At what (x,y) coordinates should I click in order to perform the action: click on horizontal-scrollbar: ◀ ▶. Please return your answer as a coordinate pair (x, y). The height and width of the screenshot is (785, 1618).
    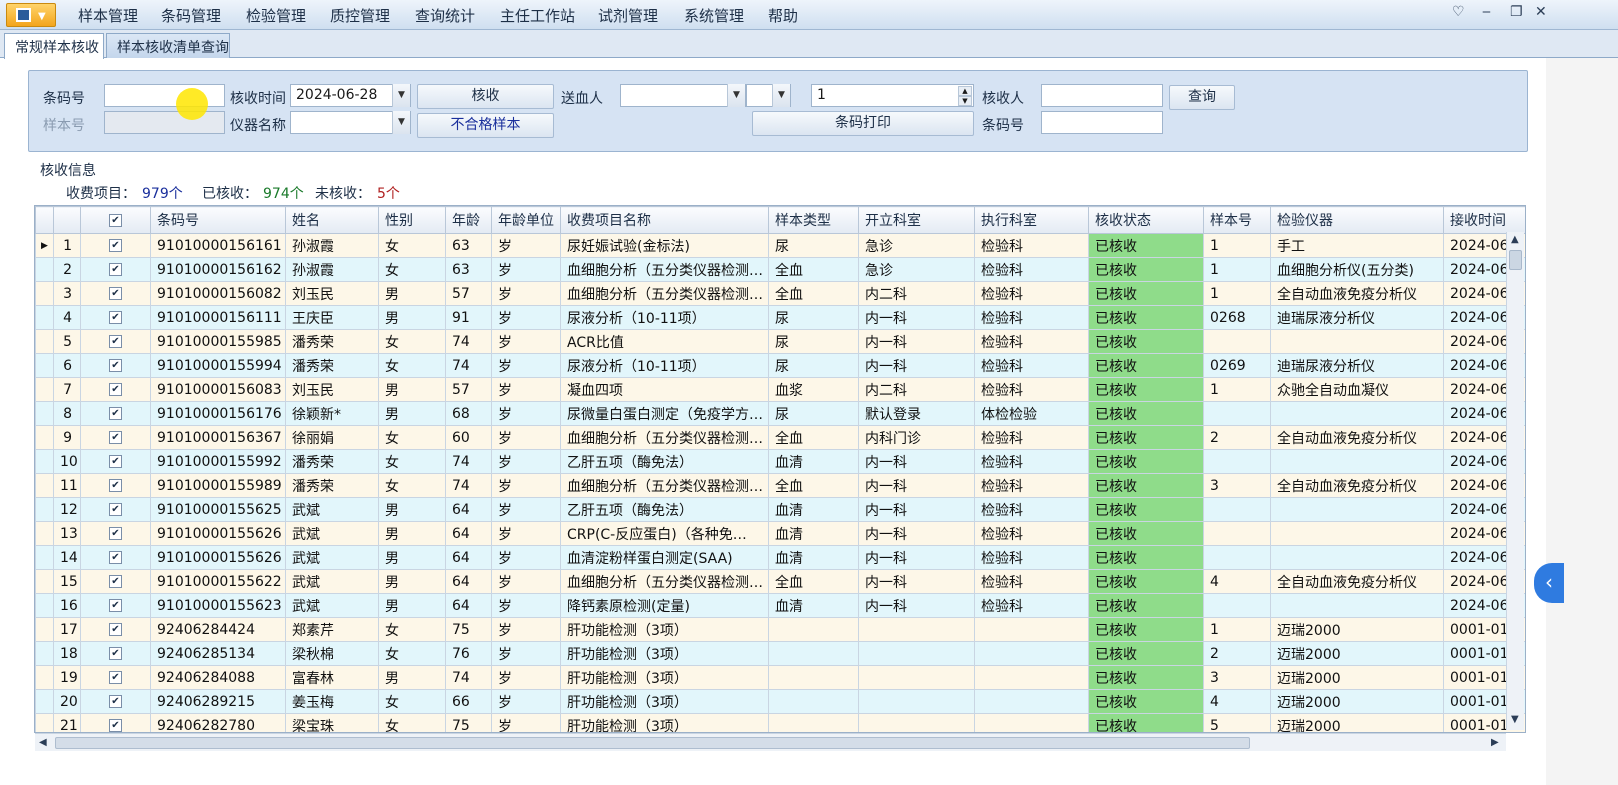
    Looking at the image, I should click on (770, 742).